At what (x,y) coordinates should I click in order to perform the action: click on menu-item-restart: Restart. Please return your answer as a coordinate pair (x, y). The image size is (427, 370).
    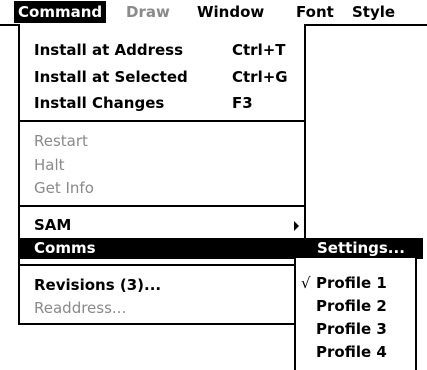
    Looking at the image, I should click on (162, 141).